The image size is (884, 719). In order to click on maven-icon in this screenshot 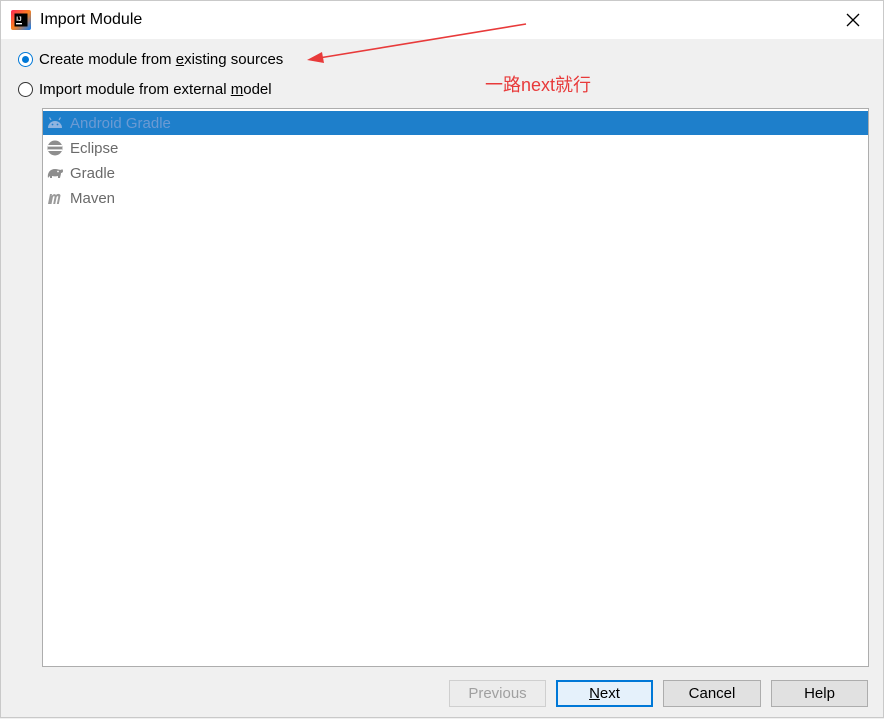, I will do `click(55, 198)`.